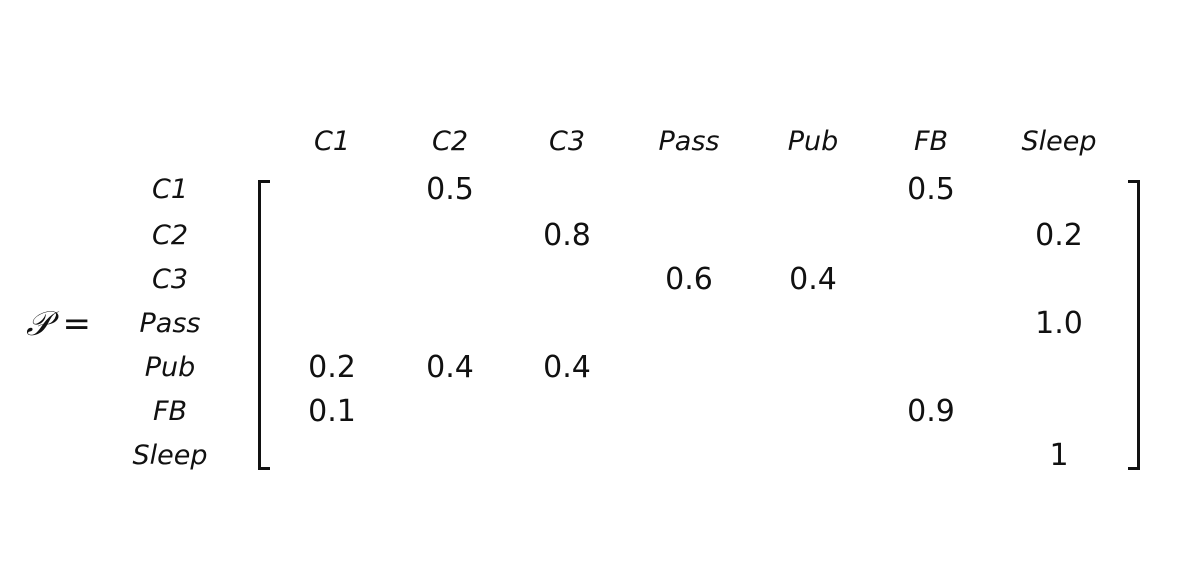 This screenshot has height=564, width=1182. What do you see at coordinates (264, 325) in the screenshot?
I see `left-bracket` at bounding box center [264, 325].